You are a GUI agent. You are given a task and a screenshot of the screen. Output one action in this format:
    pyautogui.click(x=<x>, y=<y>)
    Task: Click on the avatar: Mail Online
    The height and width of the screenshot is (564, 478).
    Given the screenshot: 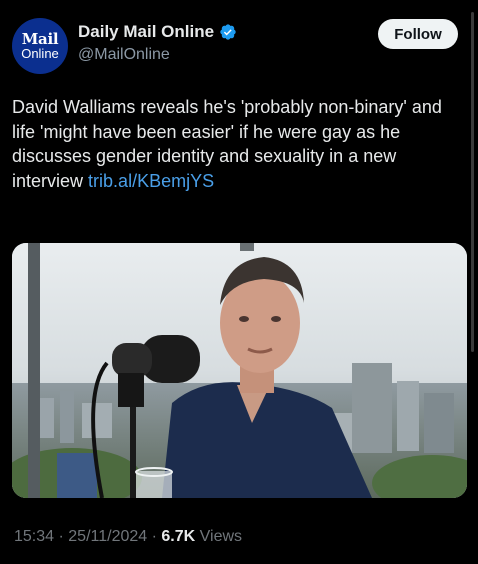 What is the action you would take?
    pyautogui.click(x=40, y=46)
    